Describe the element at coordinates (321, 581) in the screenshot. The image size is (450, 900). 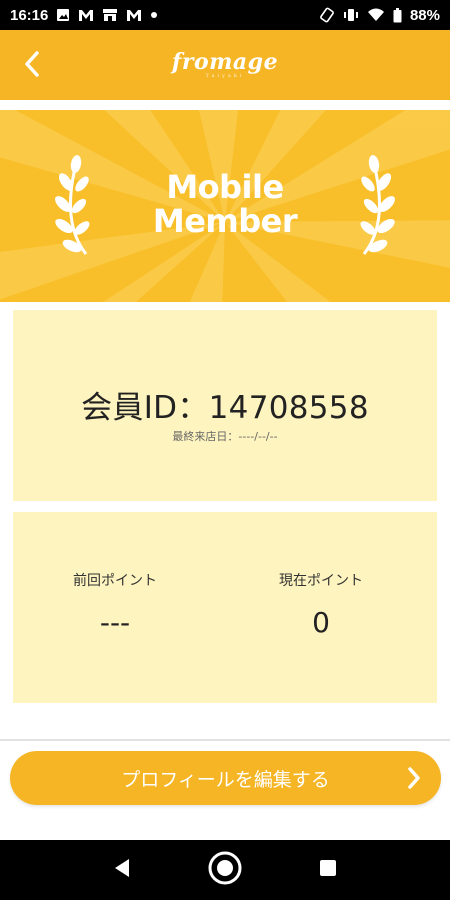
I see `current-points-label: 現在ポイント` at that location.